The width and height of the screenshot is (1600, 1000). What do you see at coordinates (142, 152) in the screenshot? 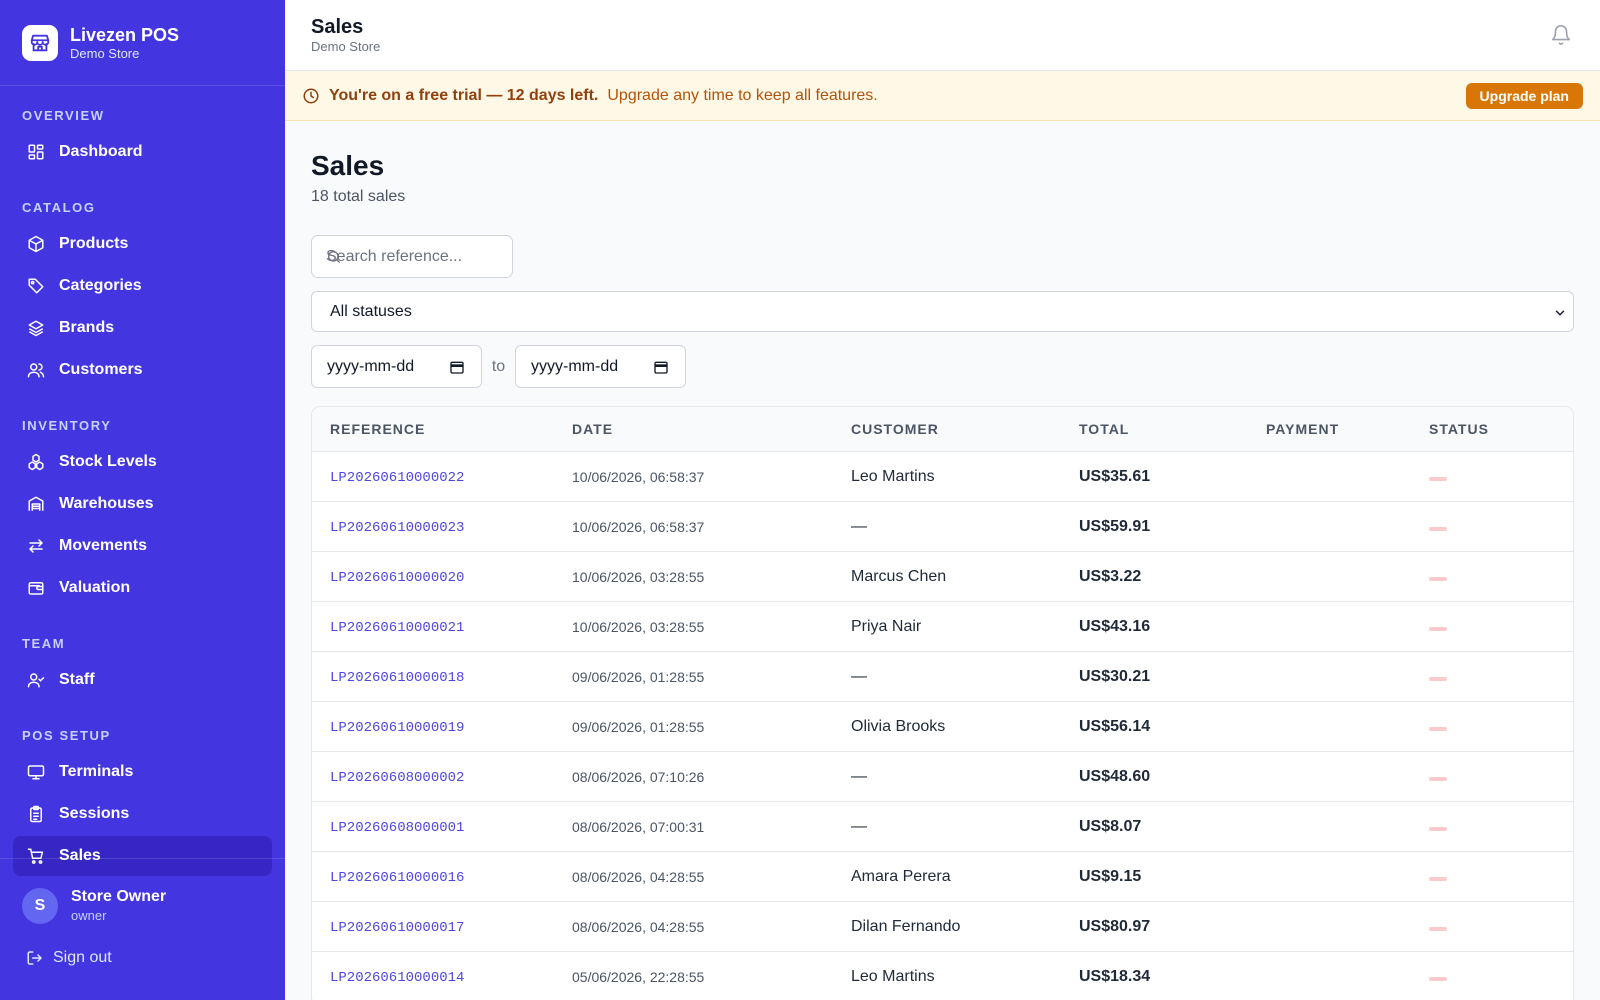
I see `sidebar-item-dashboard: Dashboard` at bounding box center [142, 152].